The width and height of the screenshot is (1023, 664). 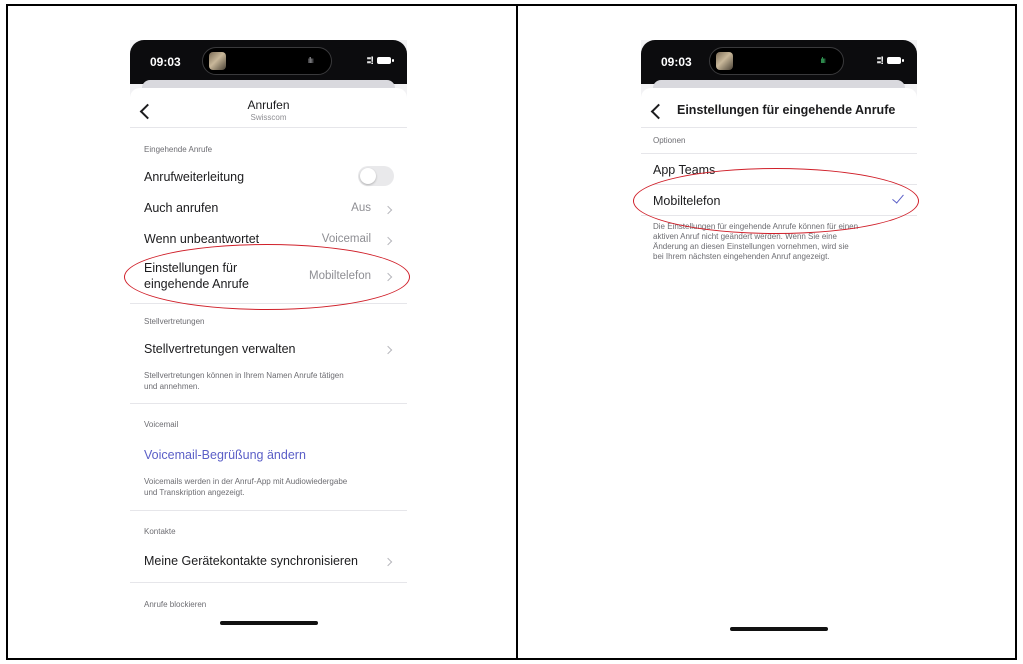 What do you see at coordinates (517, 332) in the screenshot?
I see `panel-divider` at bounding box center [517, 332].